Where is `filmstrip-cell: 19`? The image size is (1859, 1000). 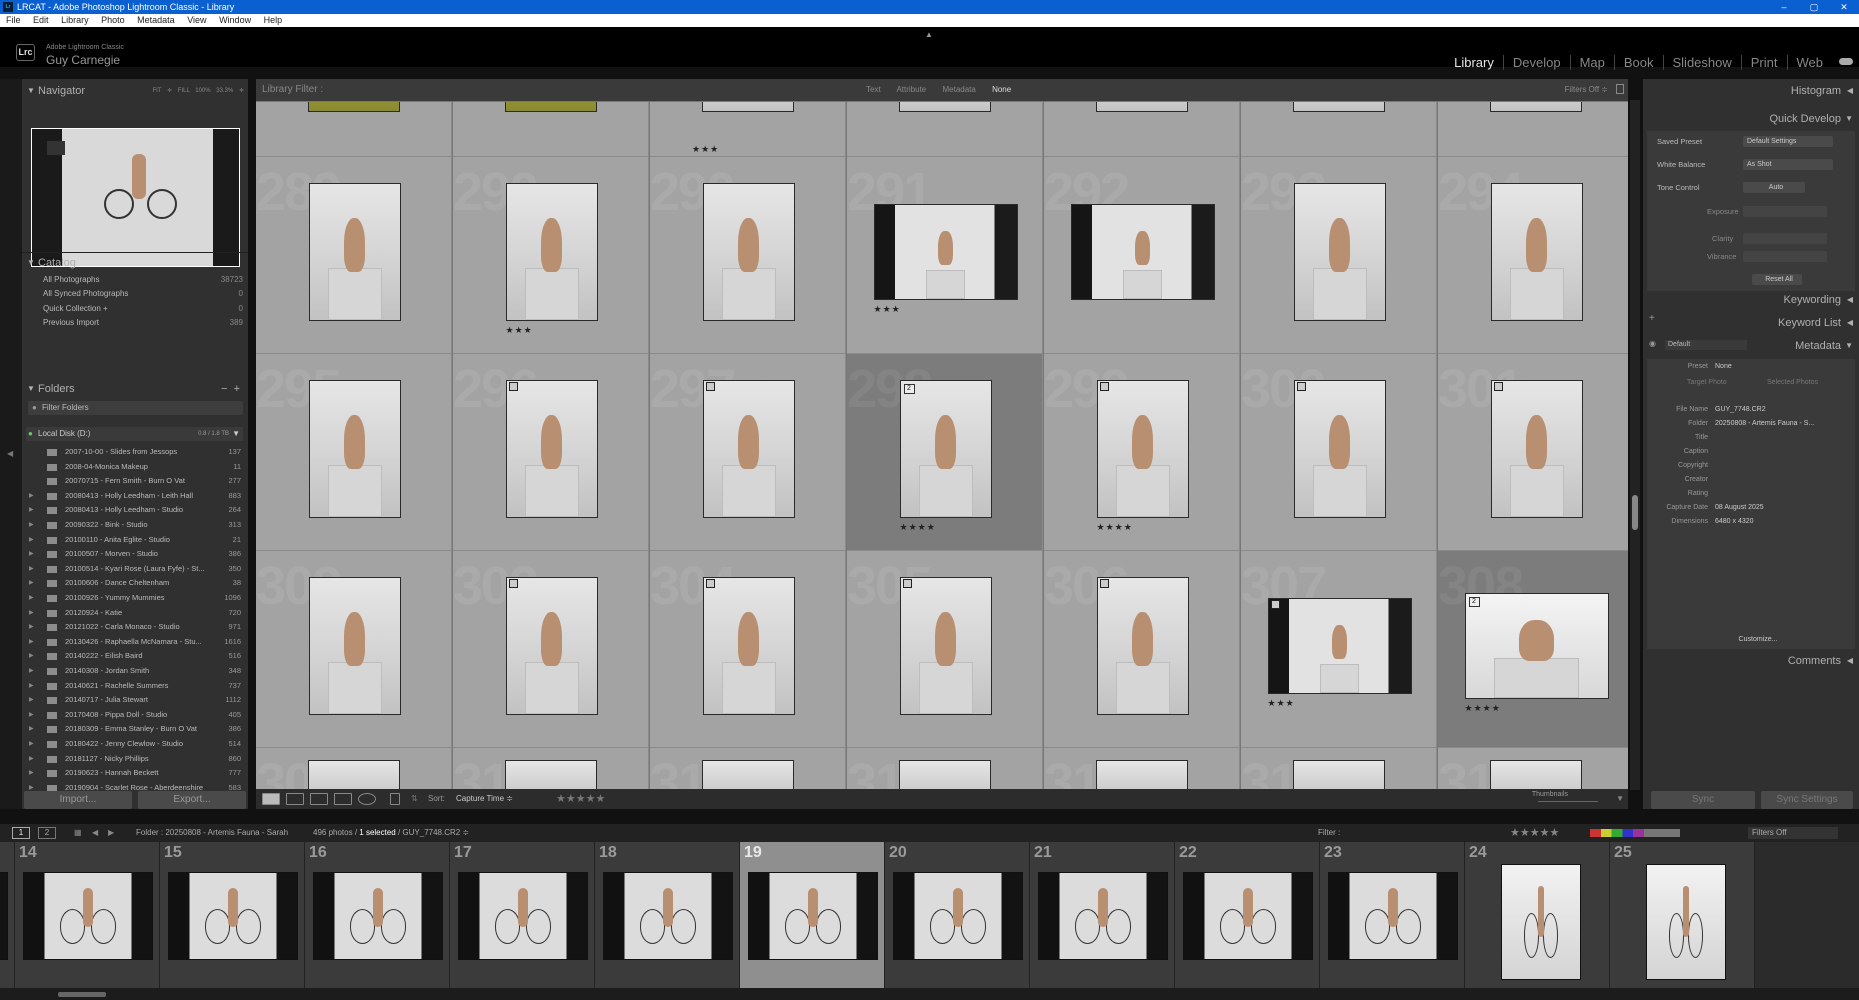 filmstrip-cell: 19 is located at coordinates (812, 915).